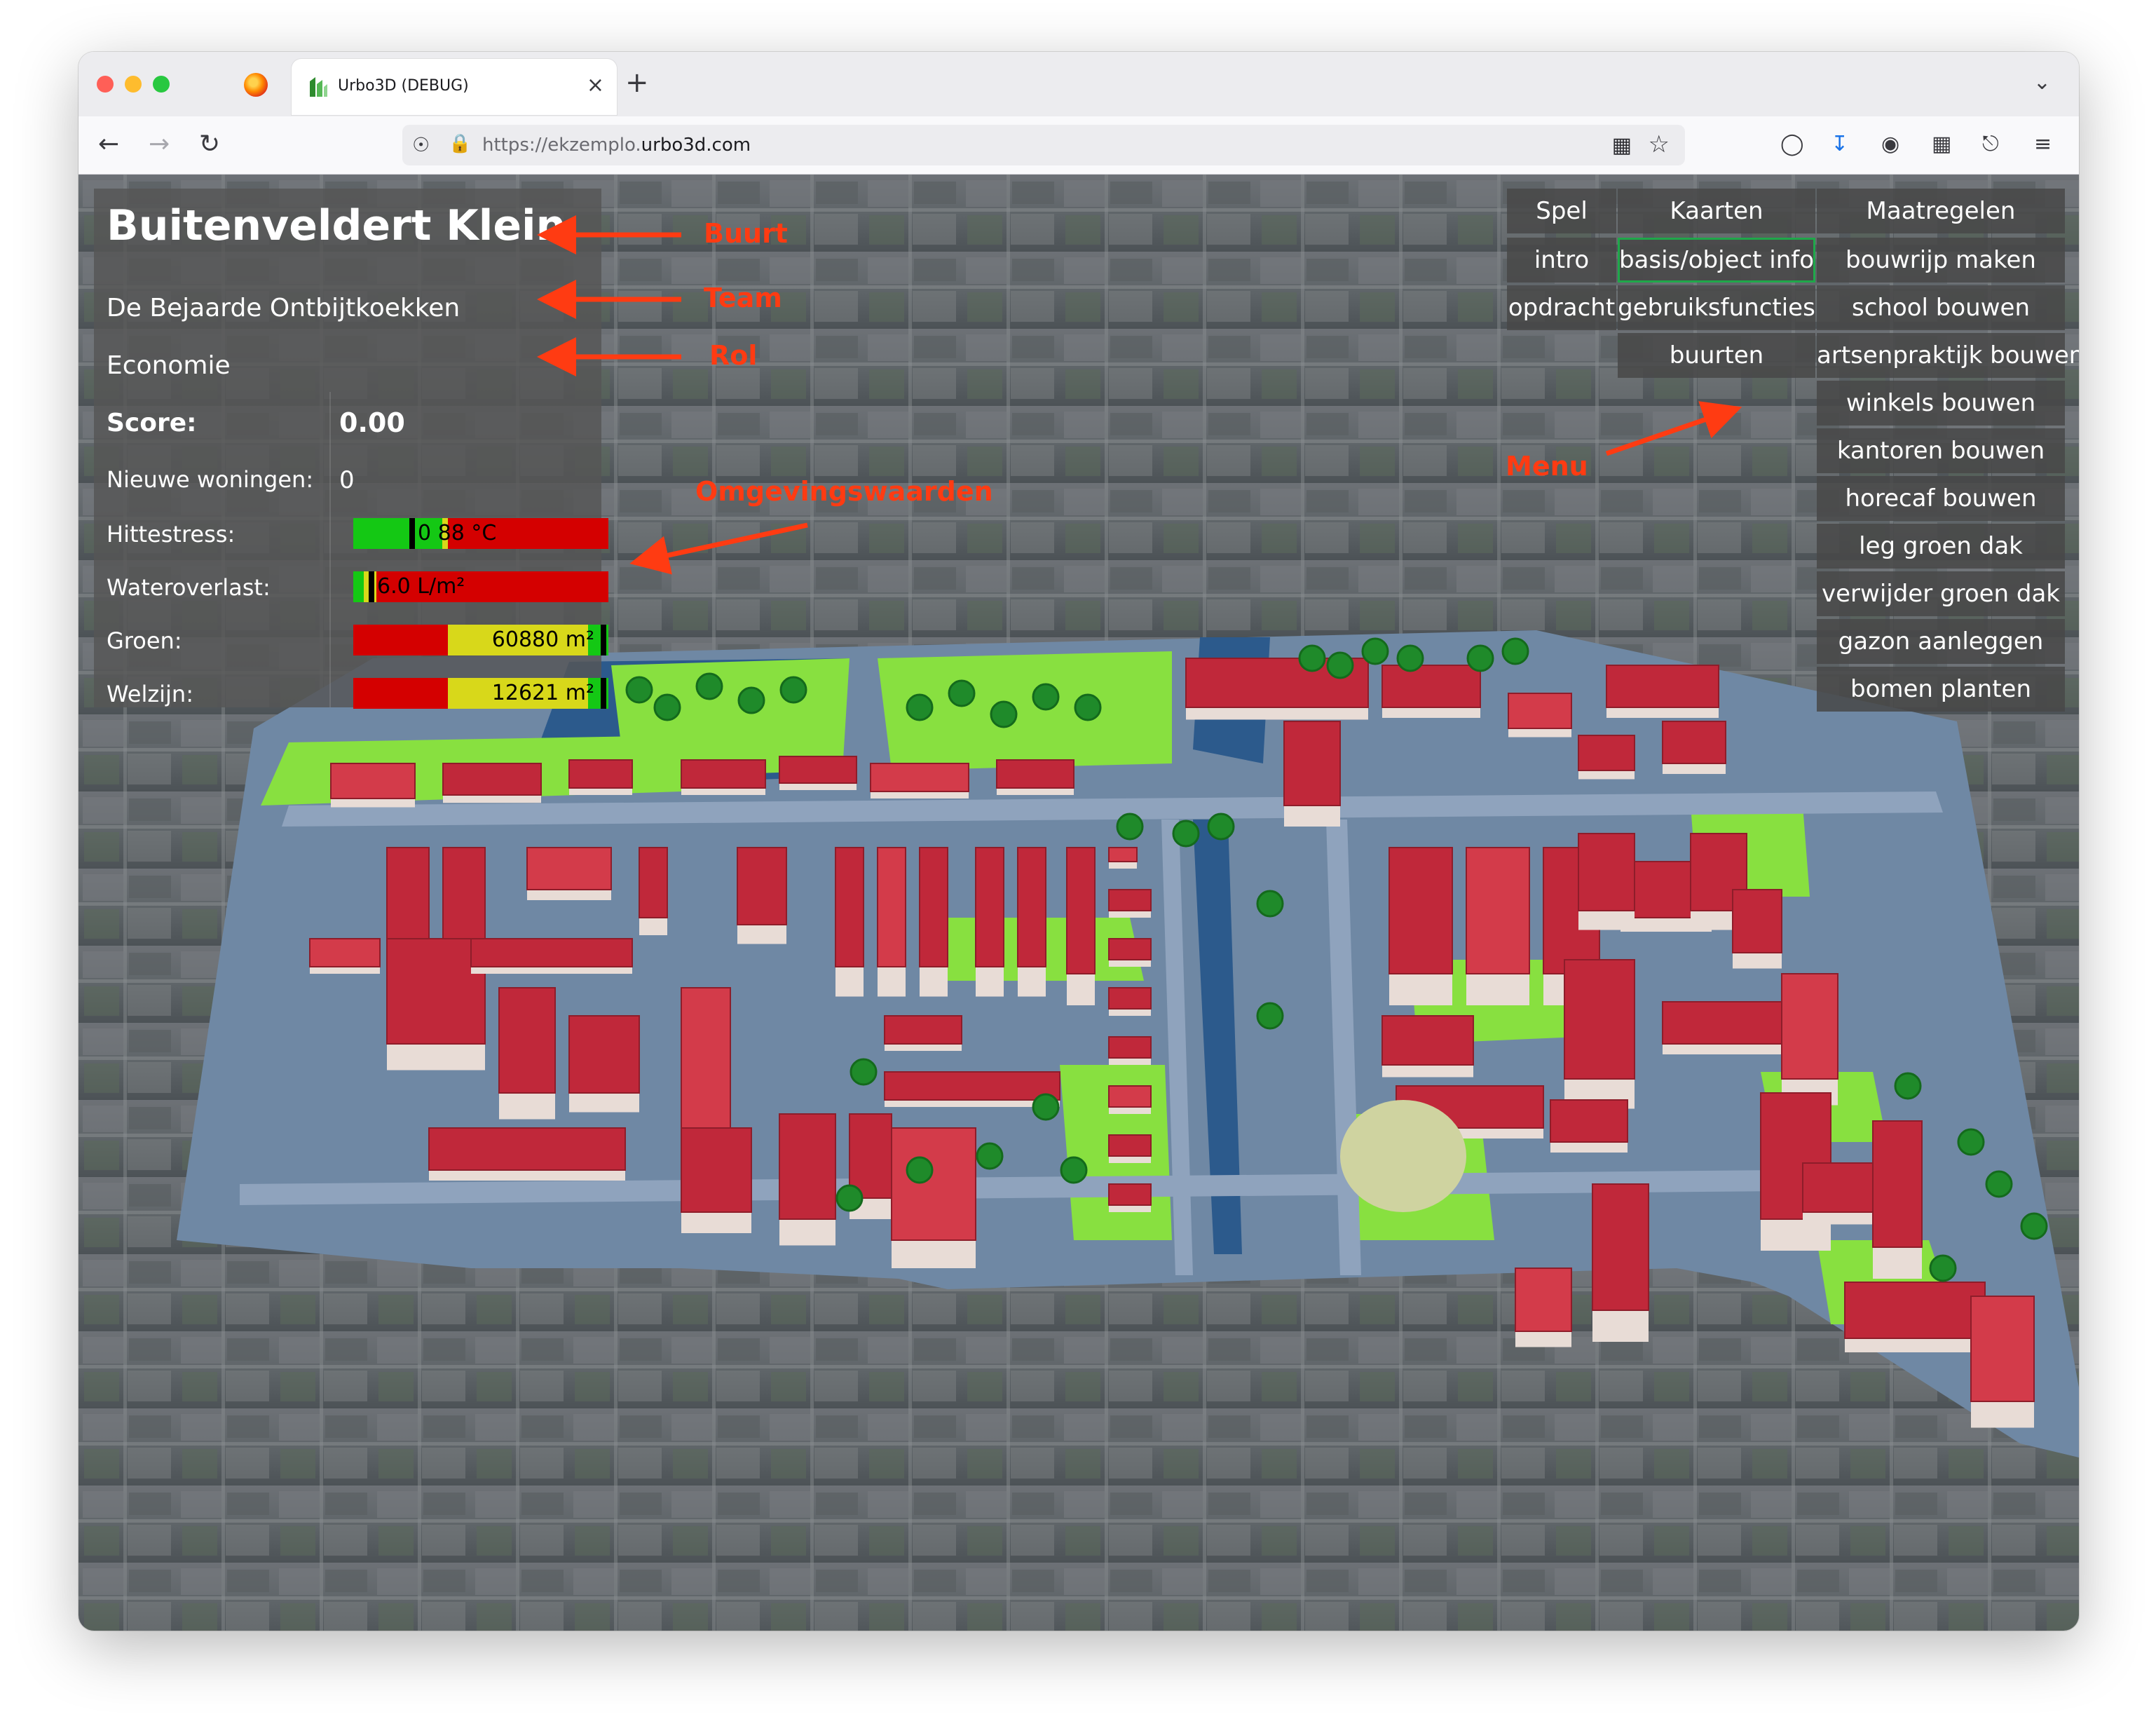  I want to click on menu-item-verwijder-groen-dak: verwijder groen dak, so click(1941, 593).